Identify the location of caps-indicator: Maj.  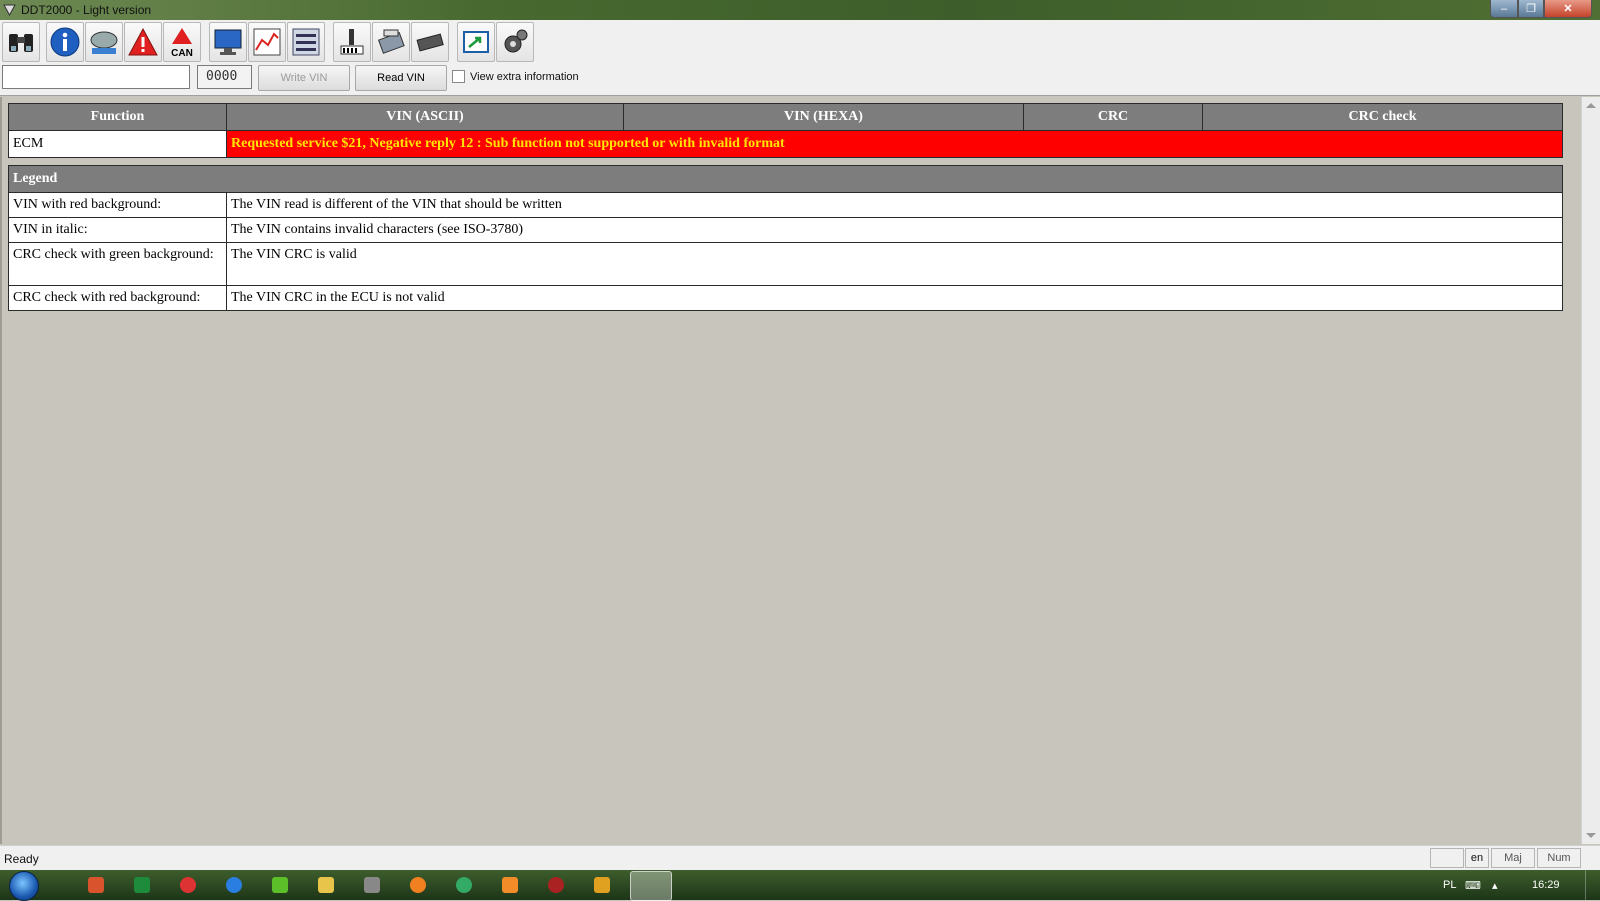
(1513, 858).